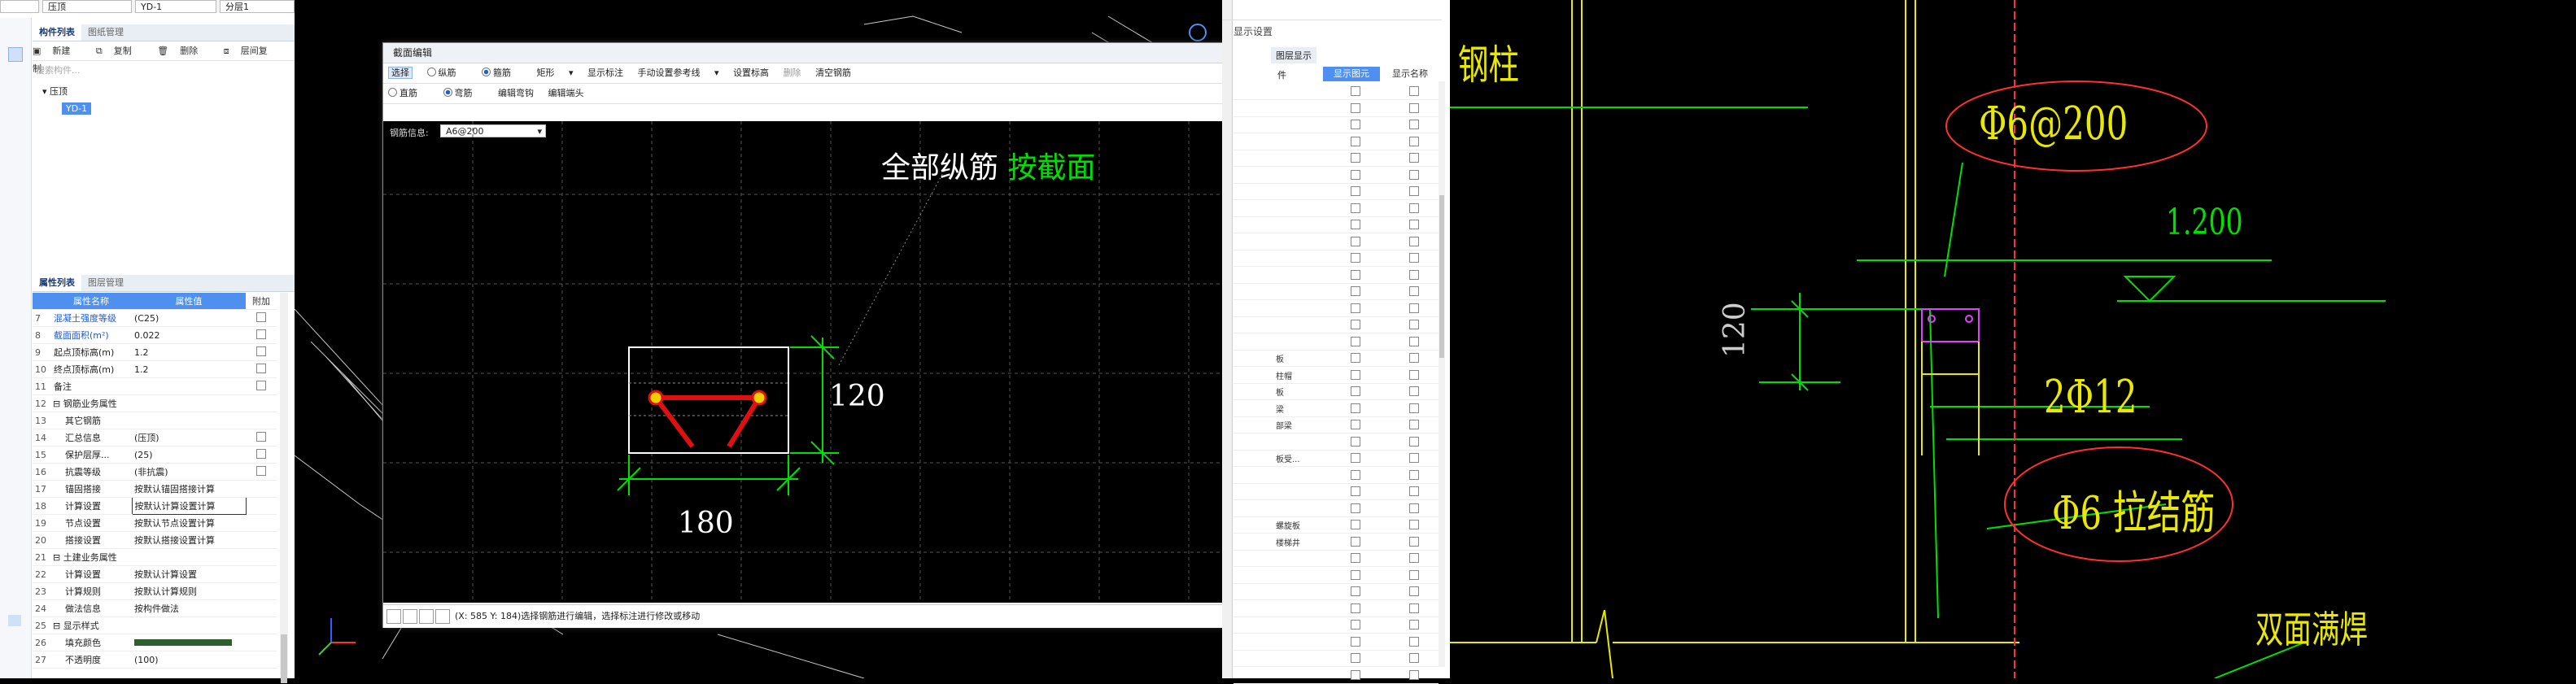 This screenshot has width=2576, height=684. I want to click on stirrup-rebar, so click(707, 421).